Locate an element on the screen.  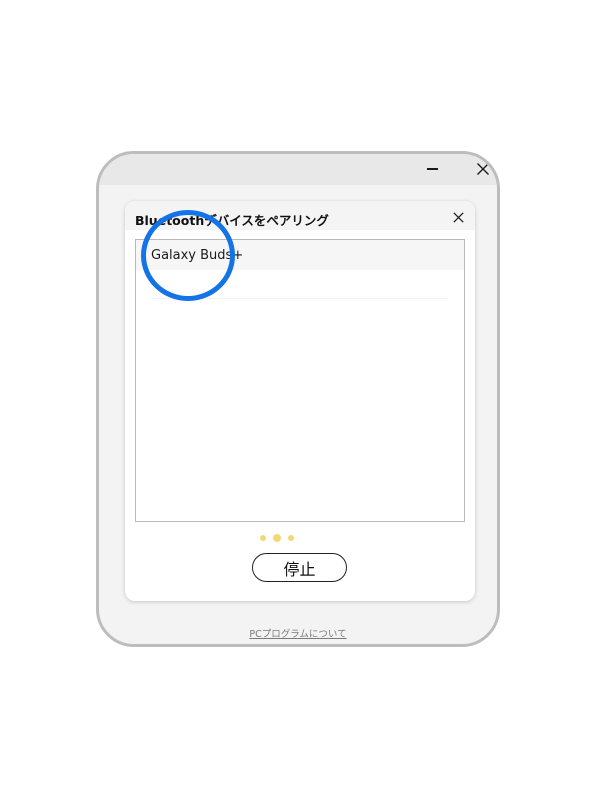
dialog-title: Bluetoothデバイスをペアリング is located at coordinates (232, 220).